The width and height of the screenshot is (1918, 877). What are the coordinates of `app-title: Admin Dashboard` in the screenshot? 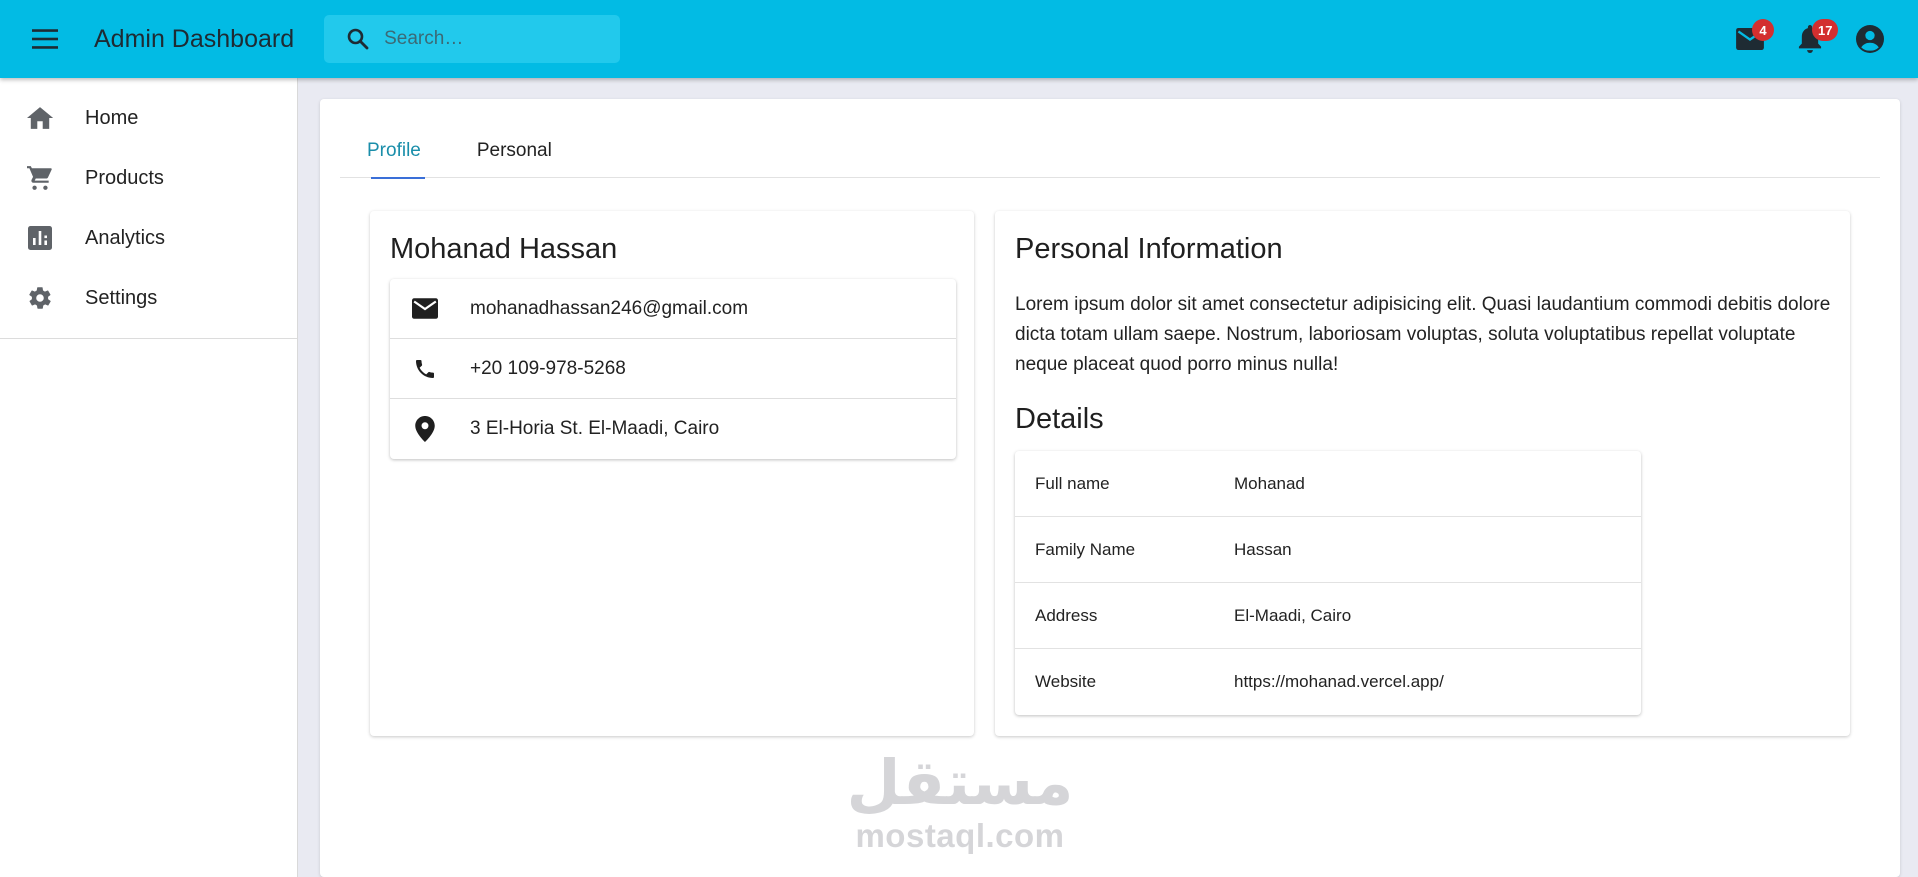 It's located at (194, 38).